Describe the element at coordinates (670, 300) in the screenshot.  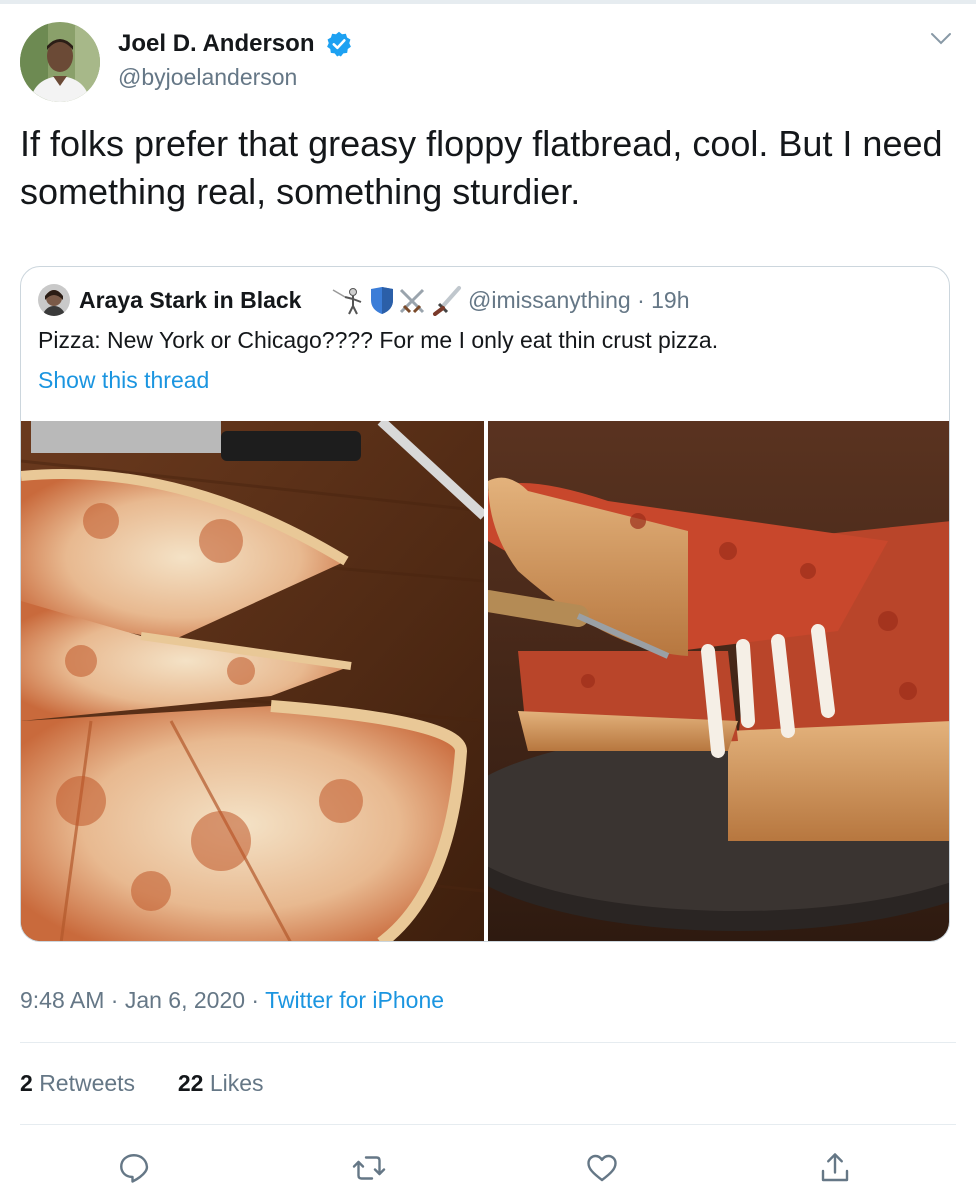
I see `quoted-time-ago: 19h` at that location.